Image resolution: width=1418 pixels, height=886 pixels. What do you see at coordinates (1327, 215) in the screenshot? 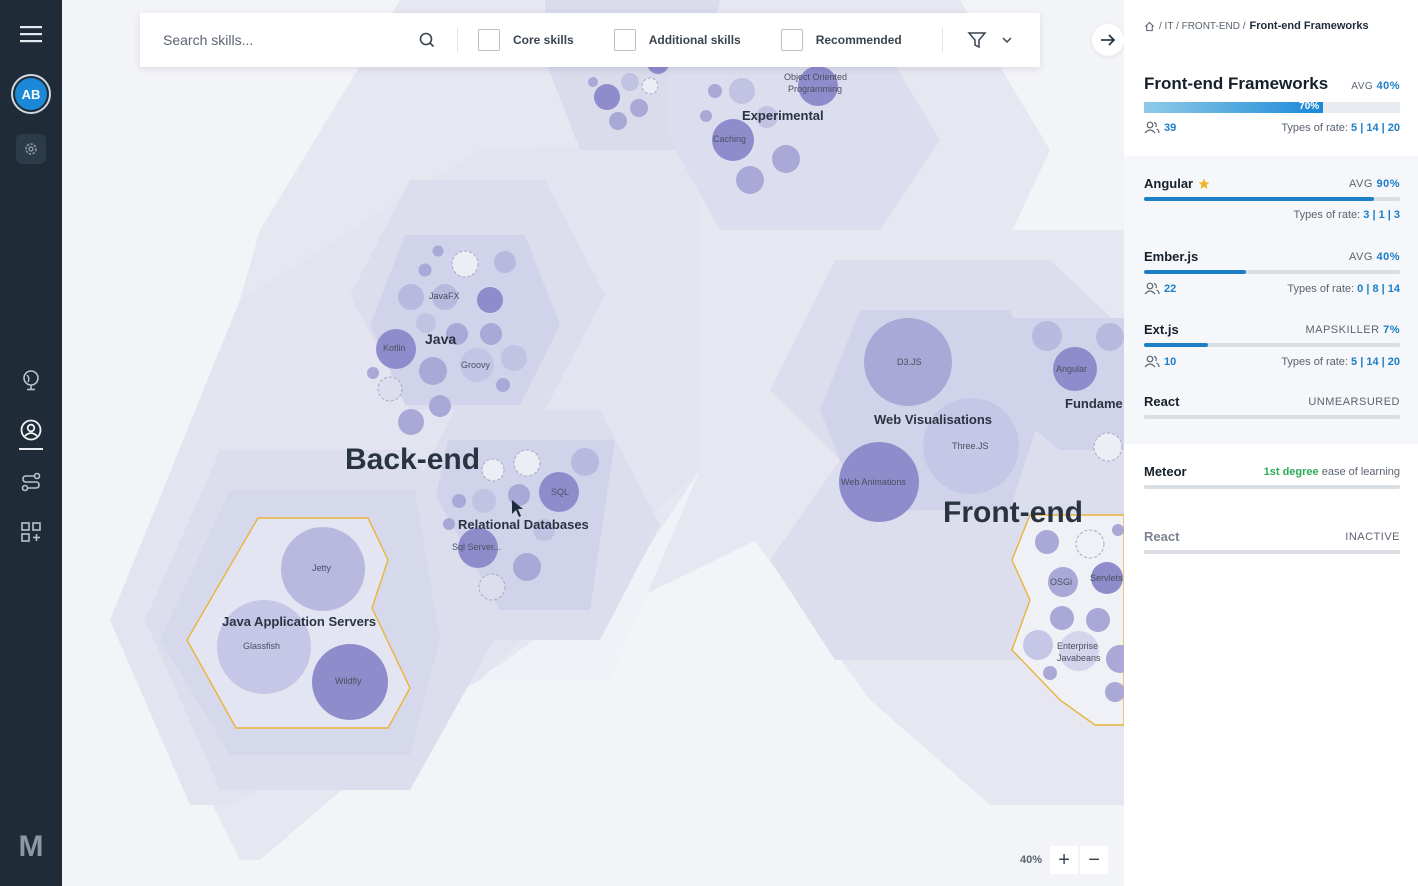
I see `rates-label: Types of rate:` at bounding box center [1327, 215].